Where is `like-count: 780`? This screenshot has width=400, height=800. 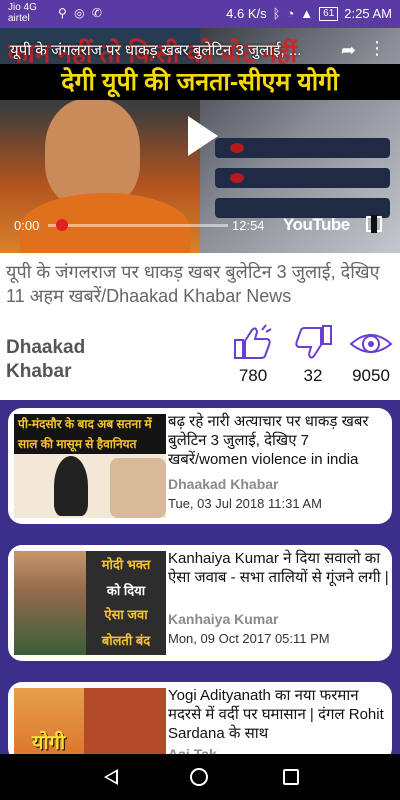 like-count: 780 is located at coordinates (253, 375).